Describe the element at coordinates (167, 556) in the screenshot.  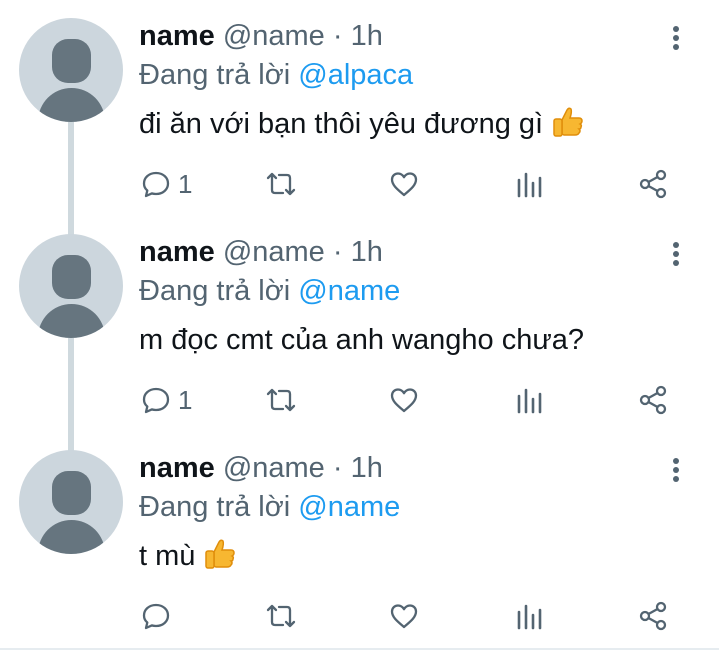
I see `tweet-text-content: t mù` at that location.